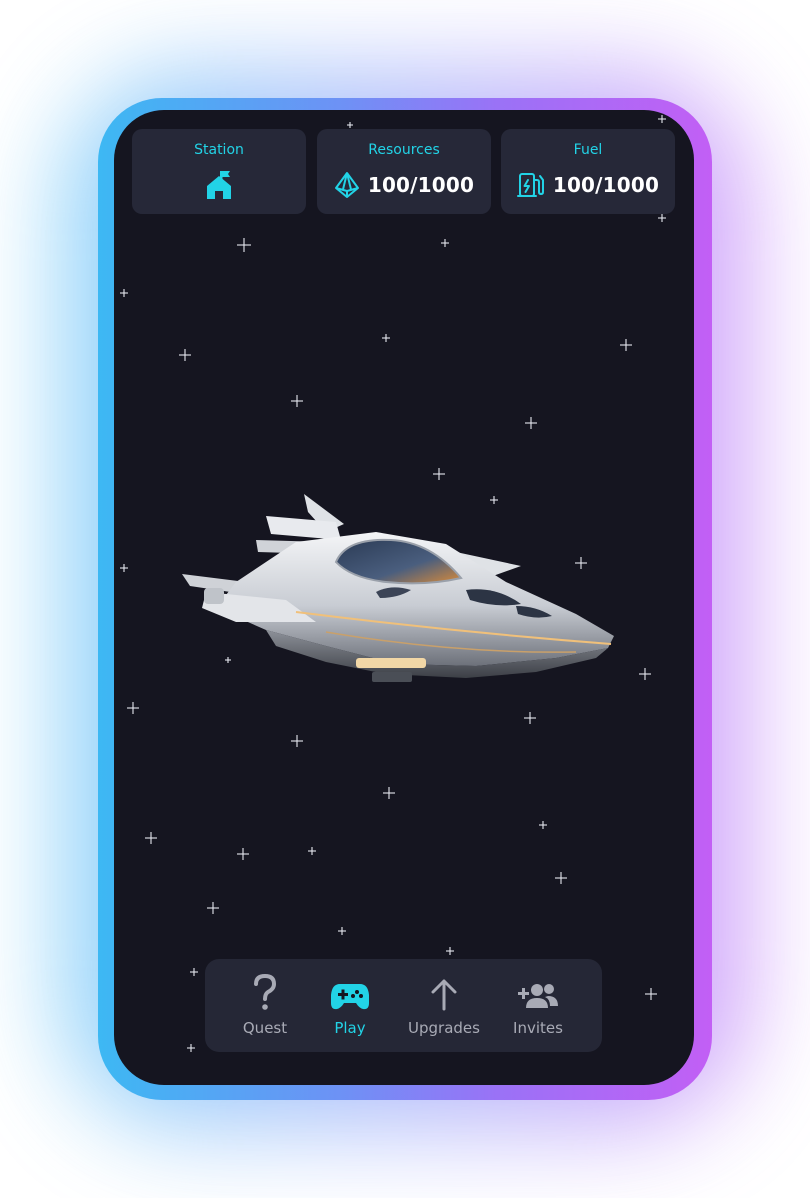  I want to click on resources-value: 100/1000, so click(421, 185).